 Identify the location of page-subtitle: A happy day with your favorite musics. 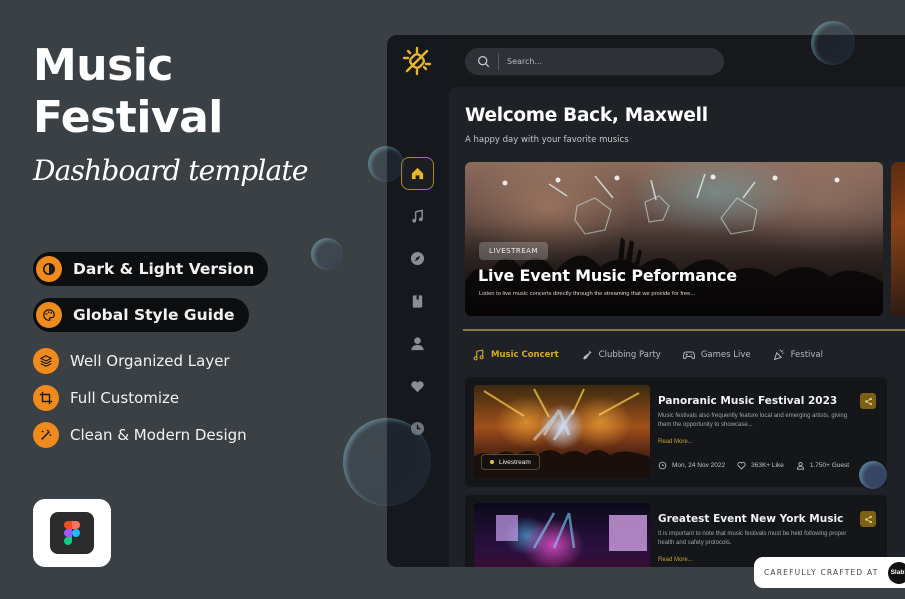
(547, 140).